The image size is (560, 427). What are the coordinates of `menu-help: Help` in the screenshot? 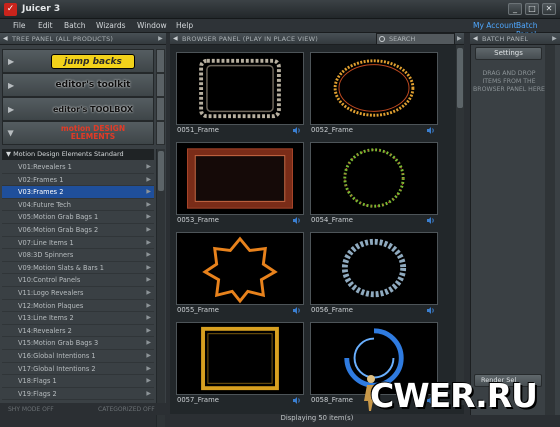 It's located at (184, 25).